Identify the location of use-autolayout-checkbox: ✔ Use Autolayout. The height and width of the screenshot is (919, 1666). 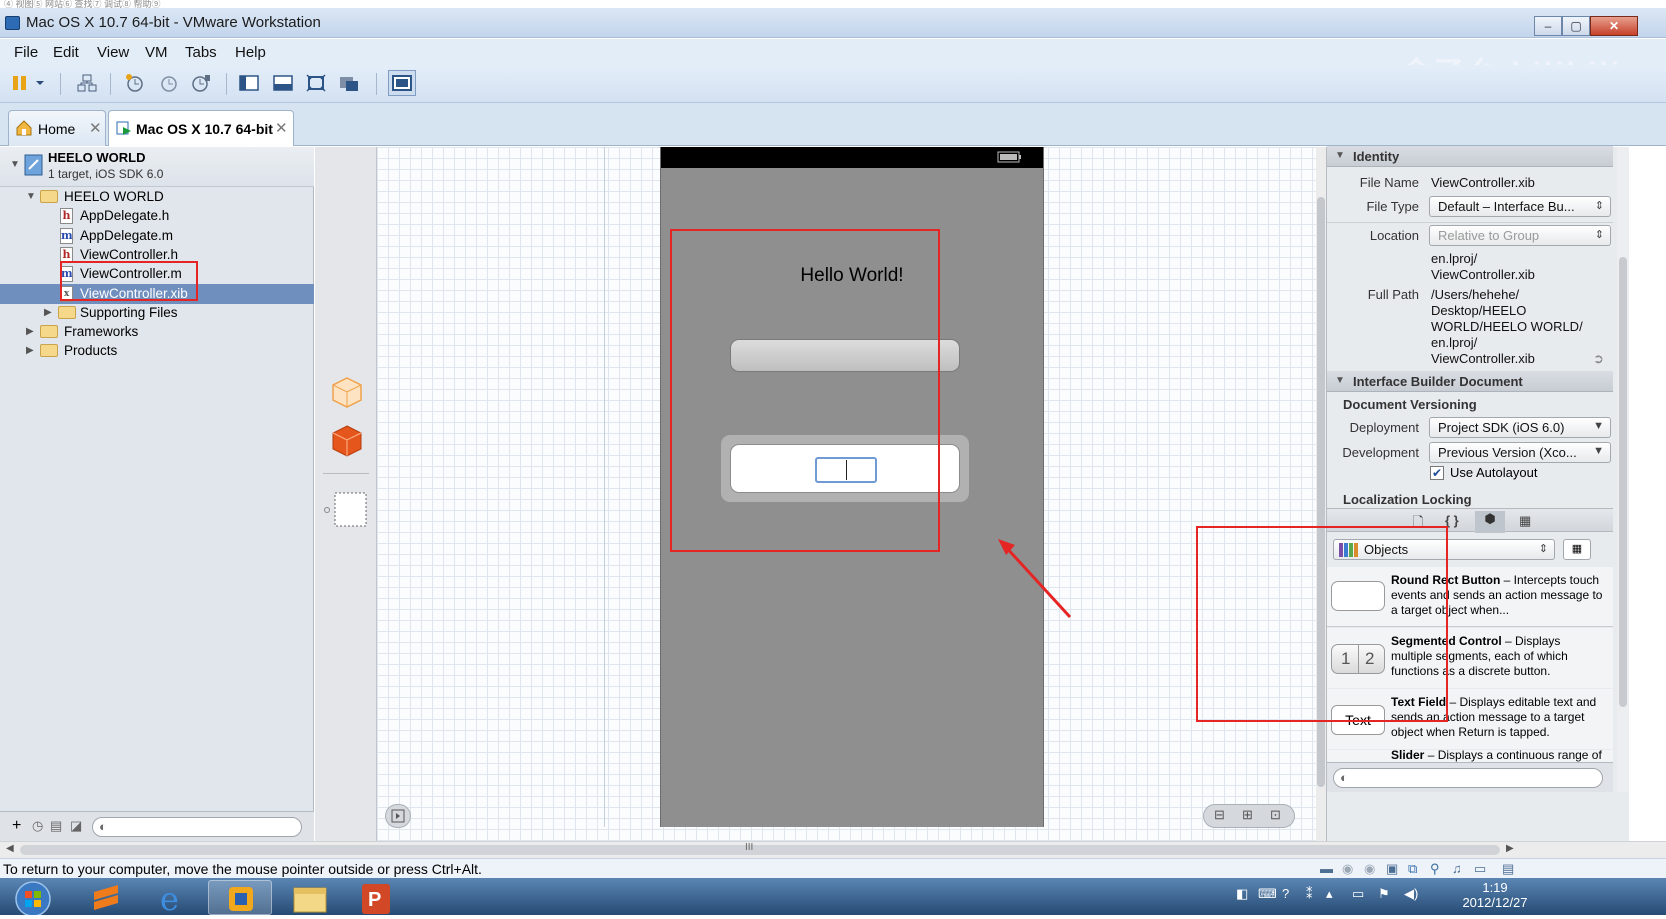
(1520, 475).